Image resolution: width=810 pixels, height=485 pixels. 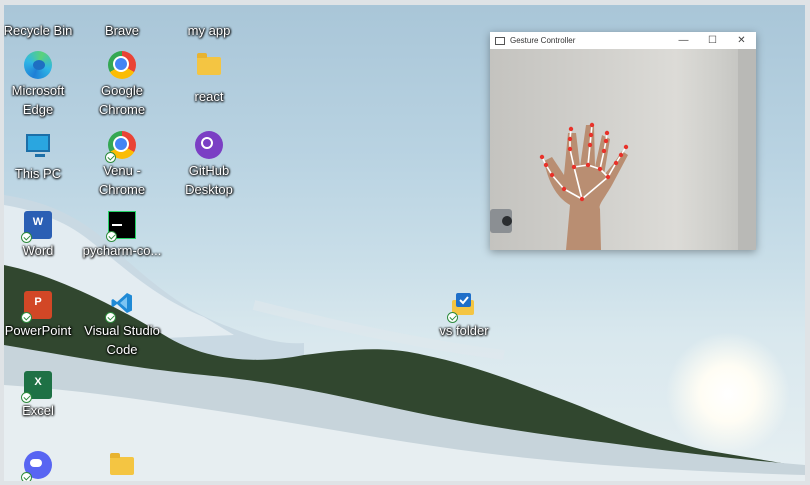 What do you see at coordinates (38, 30) in the screenshot?
I see `desktop-icon-label: Recycle Bin` at bounding box center [38, 30].